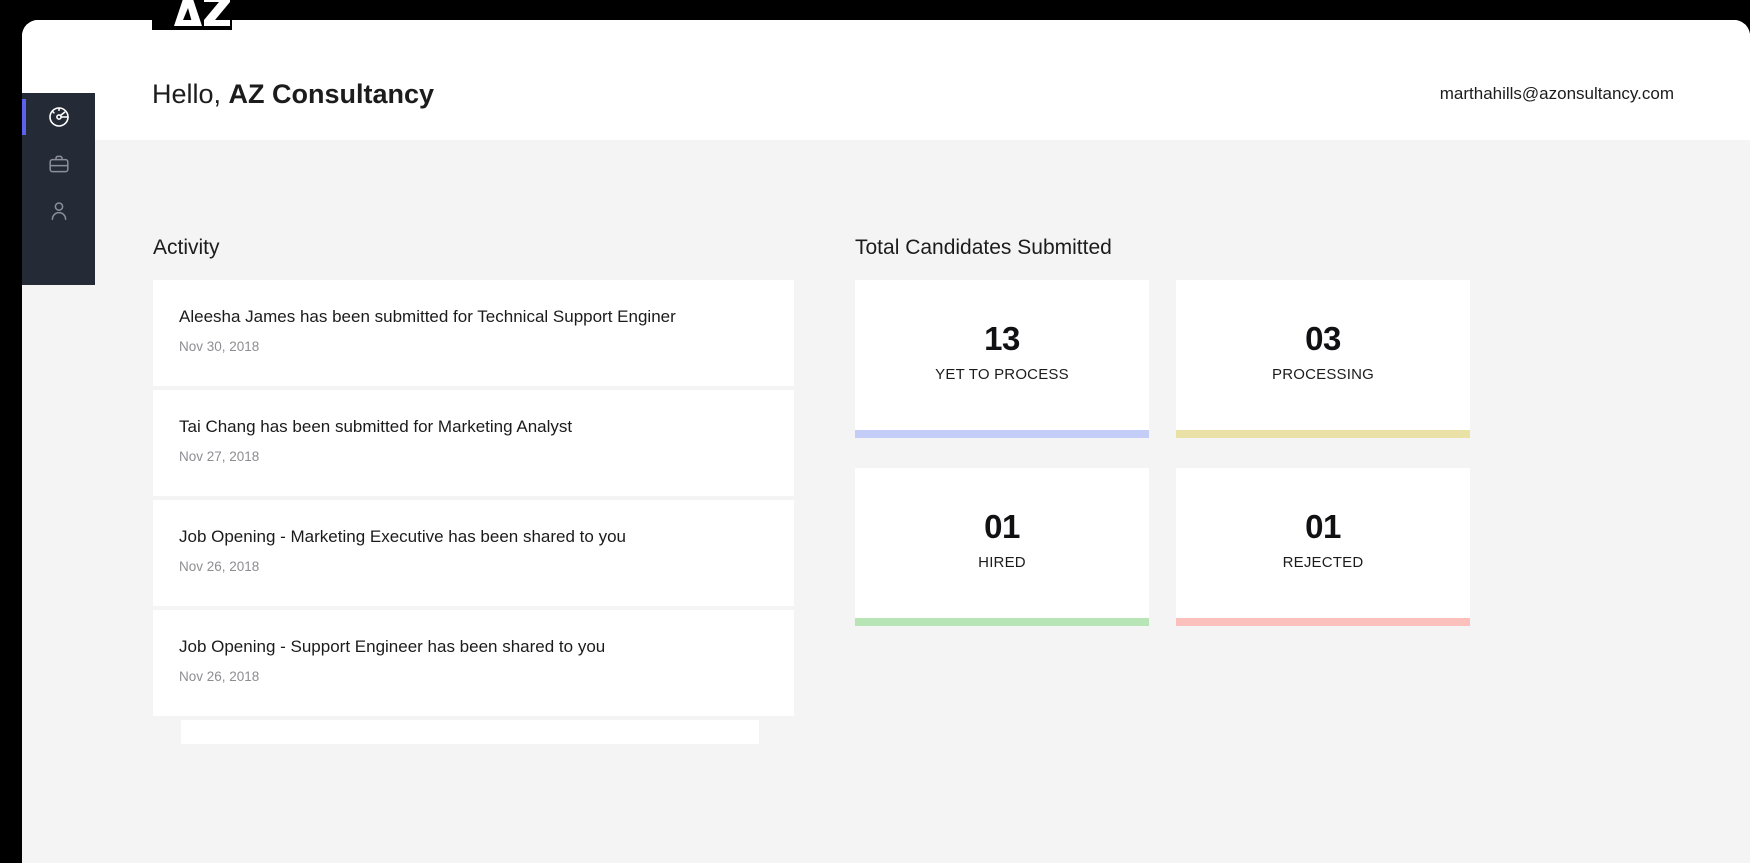 The height and width of the screenshot is (863, 1750). Describe the element at coordinates (1323, 562) in the screenshot. I see `stat-label: REJECTED` at that location.